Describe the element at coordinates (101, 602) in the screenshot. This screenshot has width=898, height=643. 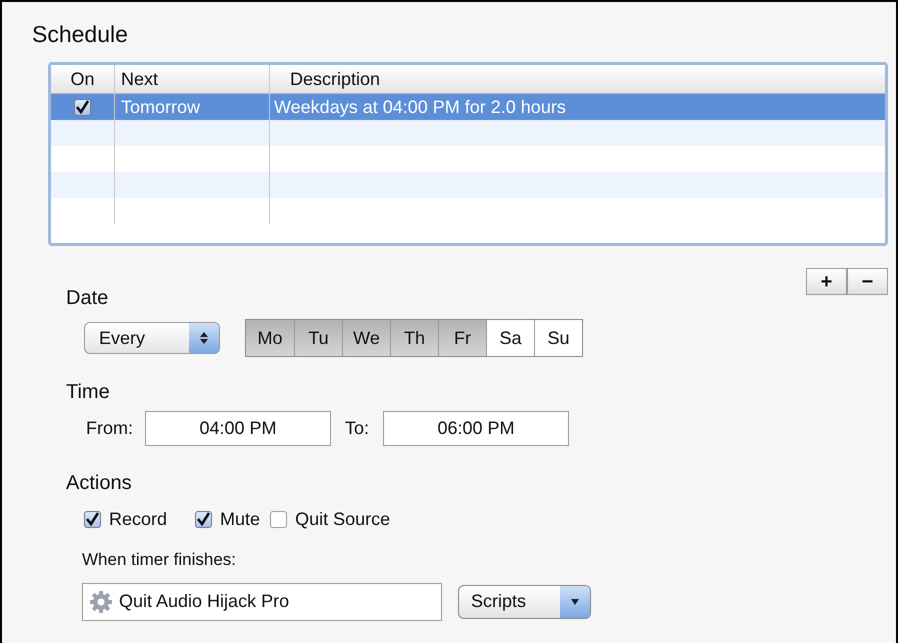
I see `gear-icon` at that location.